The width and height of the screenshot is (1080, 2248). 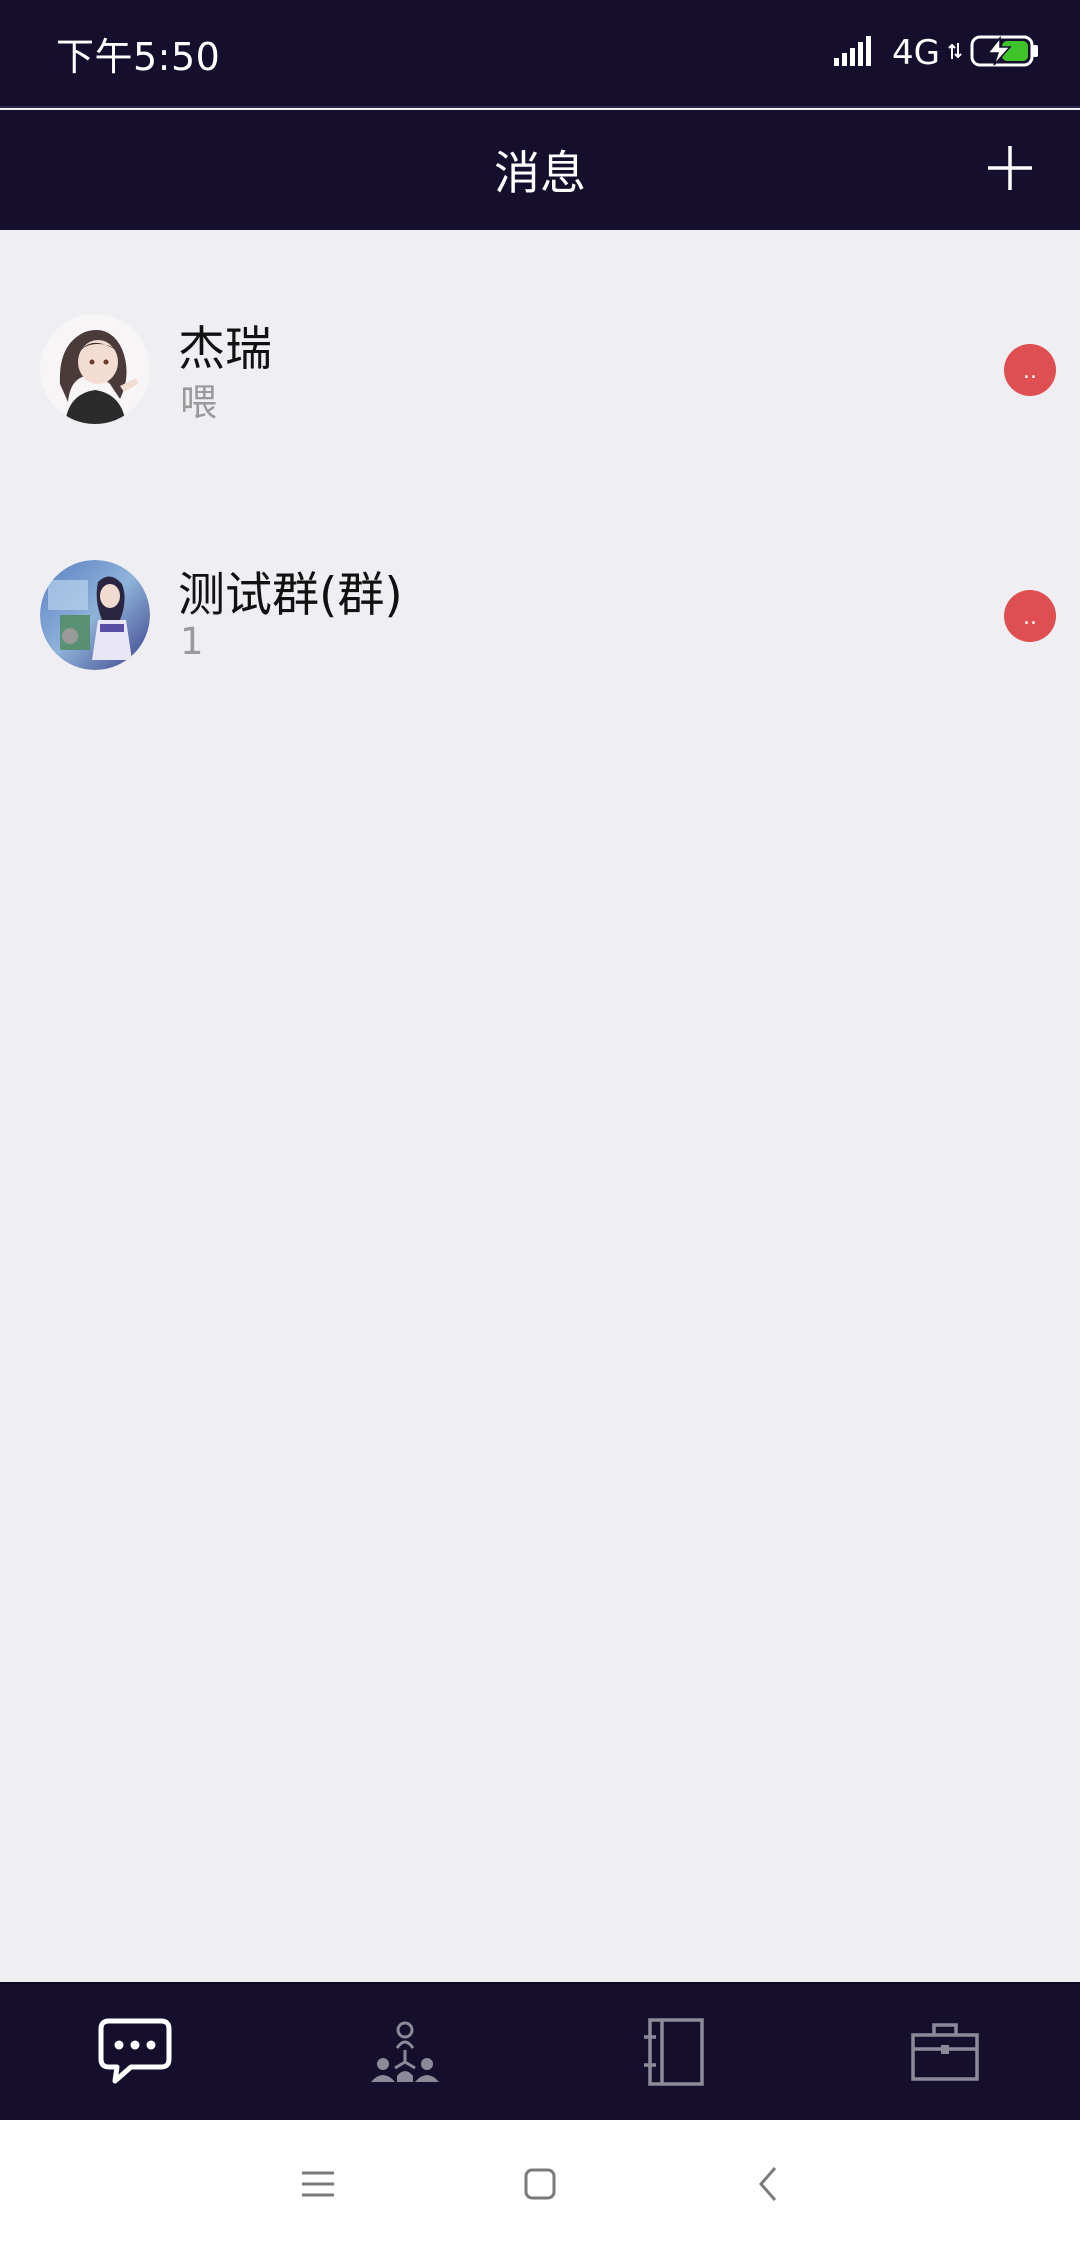 I want to click on home-button, so click(x=540, y=2184).